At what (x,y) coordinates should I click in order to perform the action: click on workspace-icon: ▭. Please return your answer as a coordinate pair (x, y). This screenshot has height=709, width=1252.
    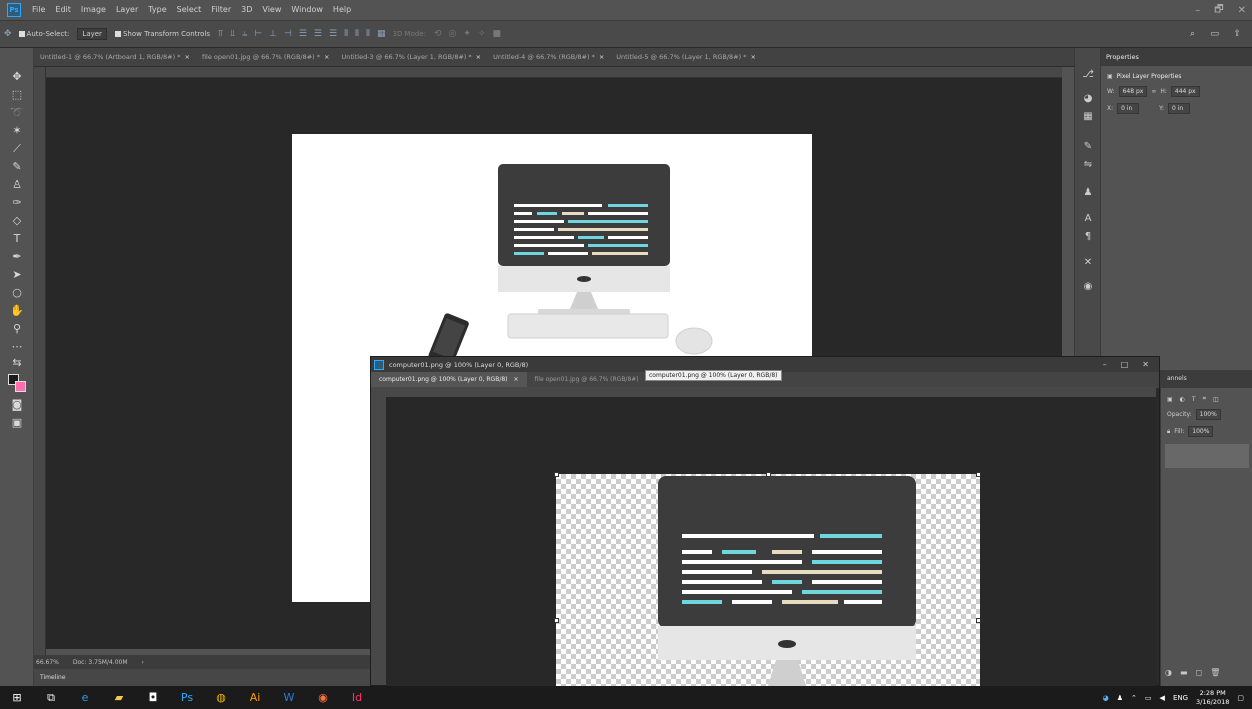
    Looking at the image, I should click on (1214, 34).